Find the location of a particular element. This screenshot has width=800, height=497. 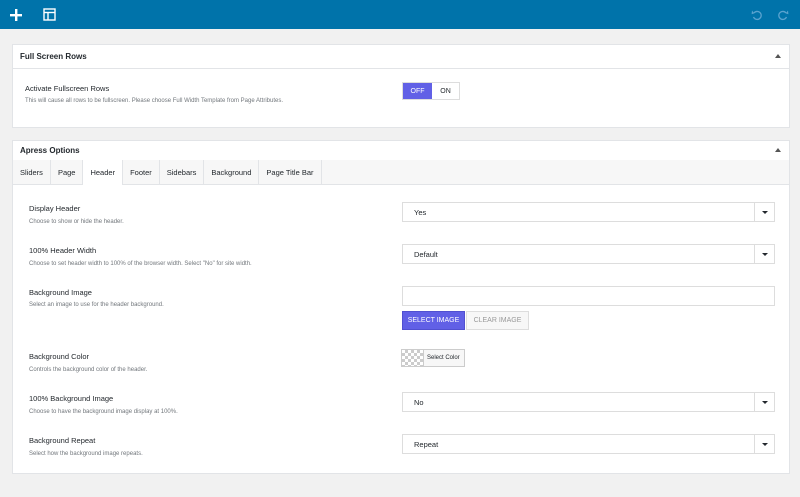

bg-repeat-label: Background Repeat is located at coordinates (62, 440).